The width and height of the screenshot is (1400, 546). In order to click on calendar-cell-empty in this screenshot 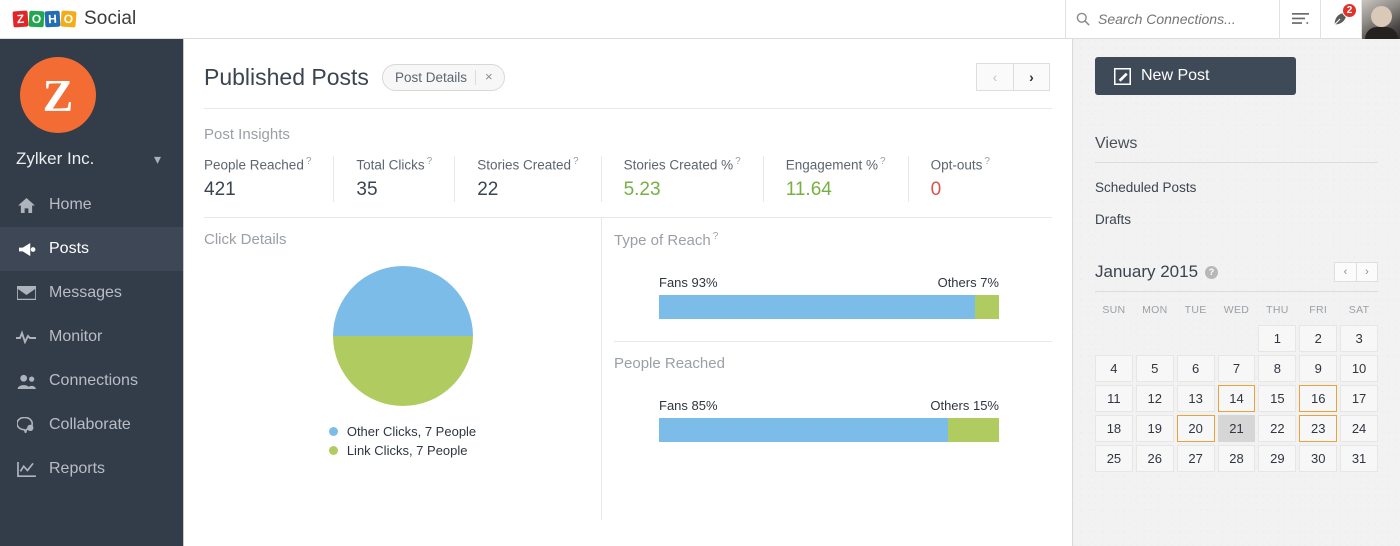, I will do `click(1237, 338)`.